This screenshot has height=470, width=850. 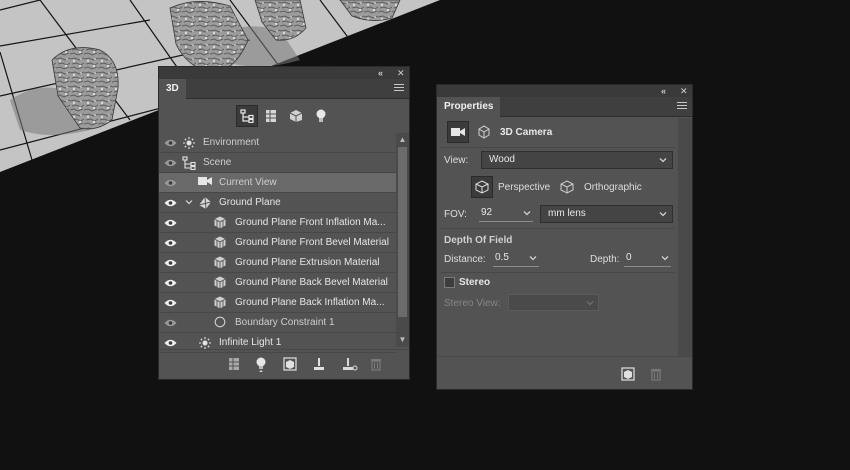 What do you see at coordinates (172, 89) in the screenshot?
I see `tab-3d: 3D` at bounding box center [172, 89].